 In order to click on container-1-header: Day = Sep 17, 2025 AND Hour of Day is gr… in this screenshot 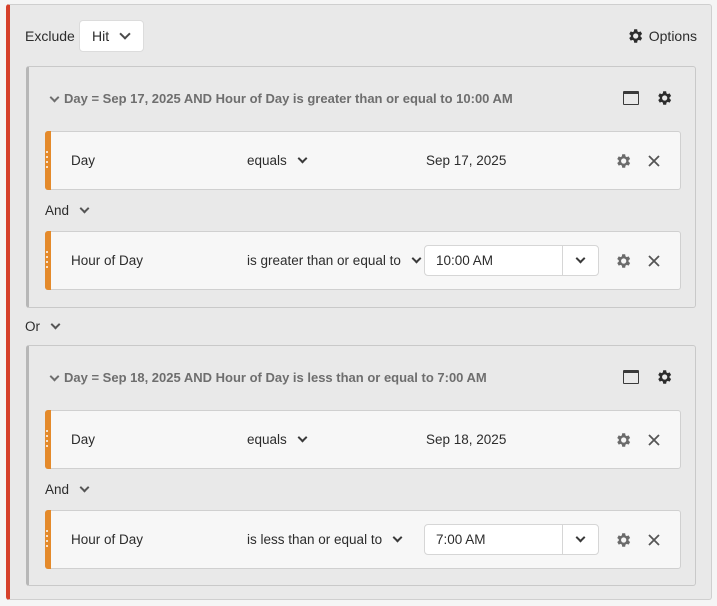, I will do `click(281, 98)`.